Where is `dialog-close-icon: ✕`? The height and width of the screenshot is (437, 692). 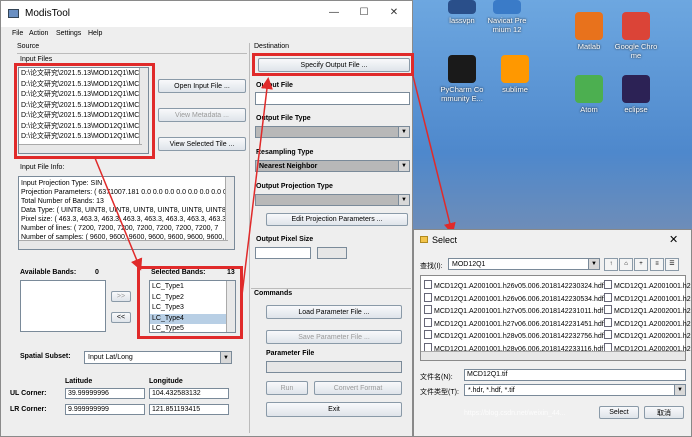
dialog-close-icon: ✕ is located at coordinates (673, 239).